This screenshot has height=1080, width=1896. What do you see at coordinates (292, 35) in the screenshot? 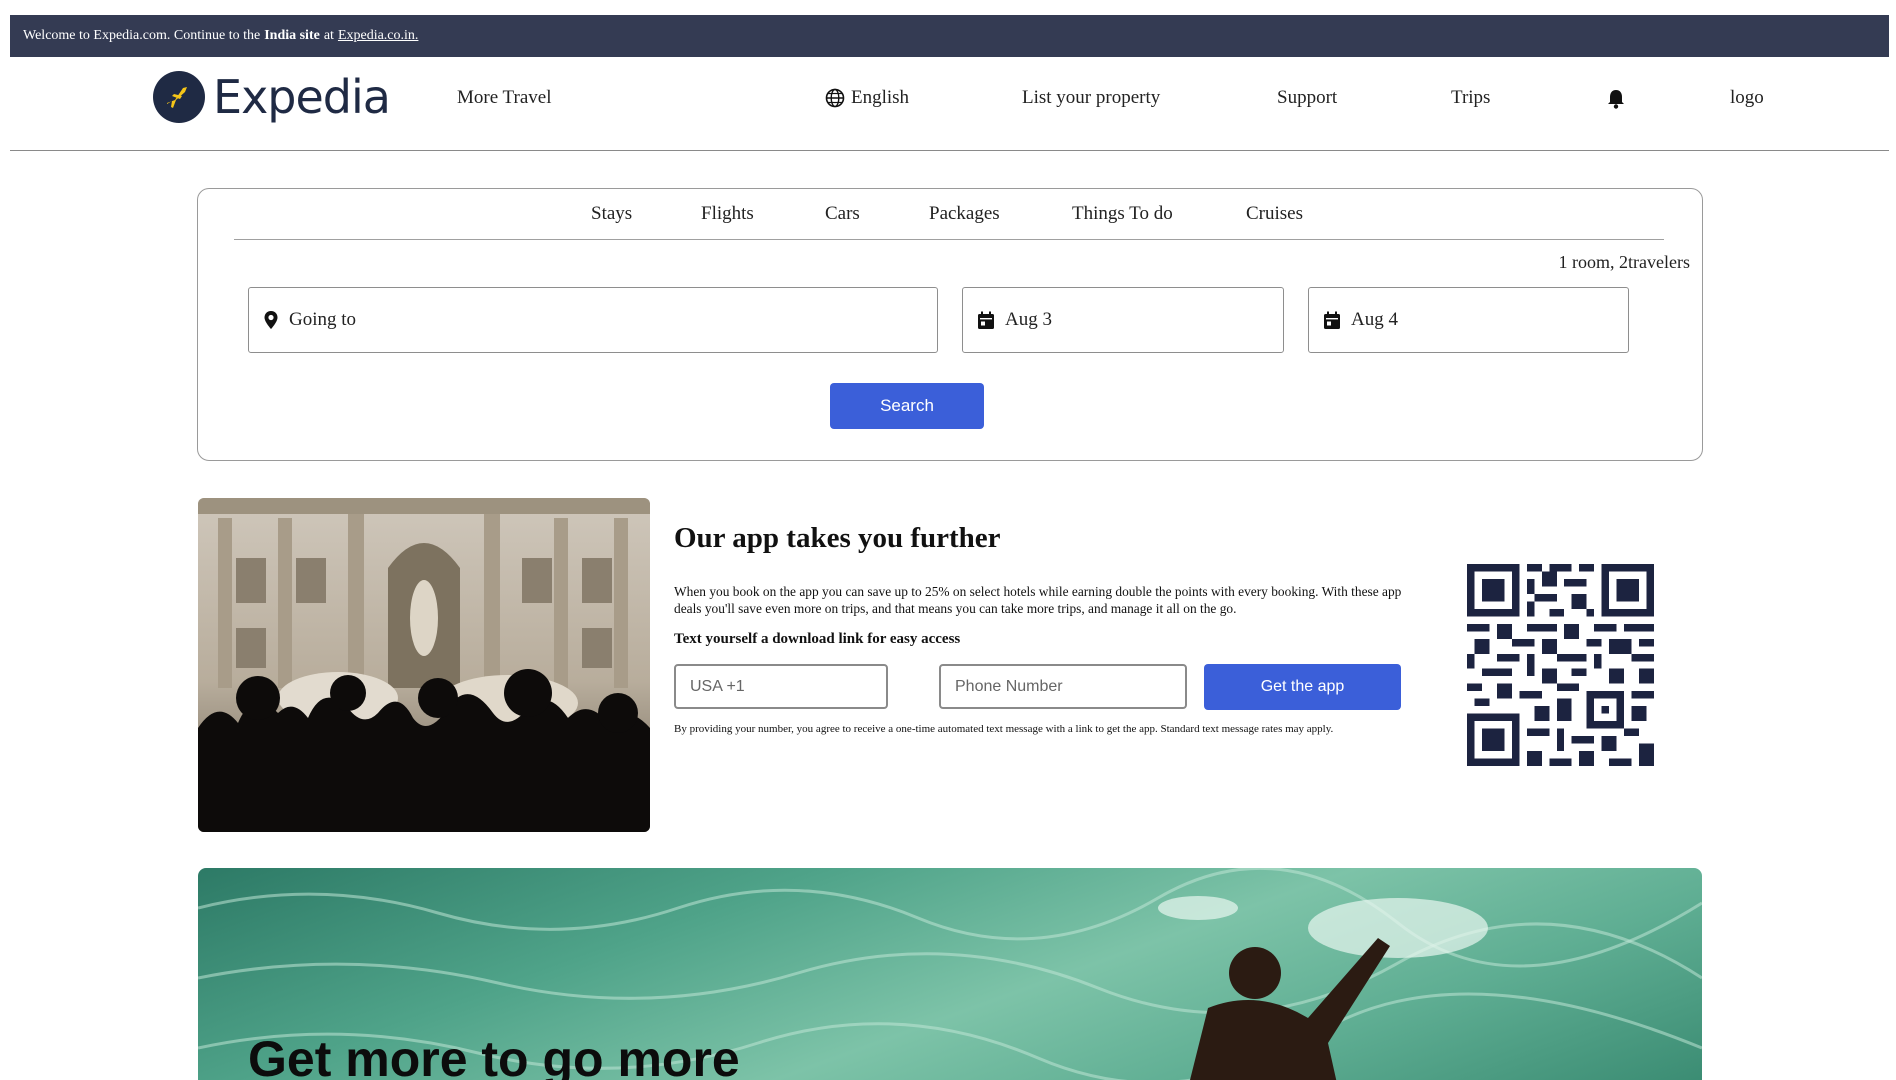
I see `banner-country: India site` at bounding box center [292, 35].